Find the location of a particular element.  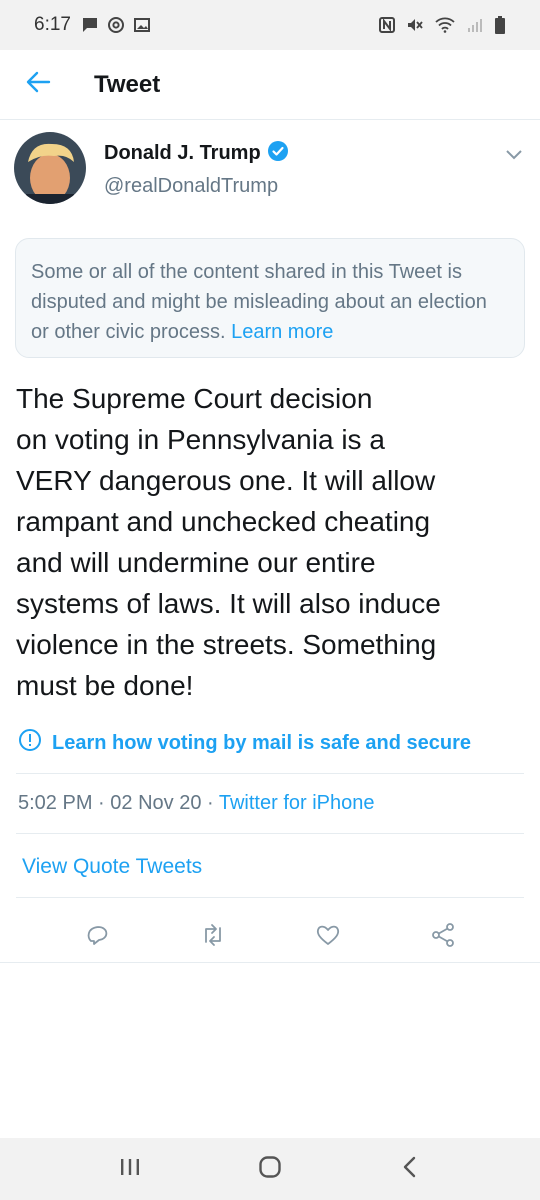

reply-button is located at coordinates (98, 937).